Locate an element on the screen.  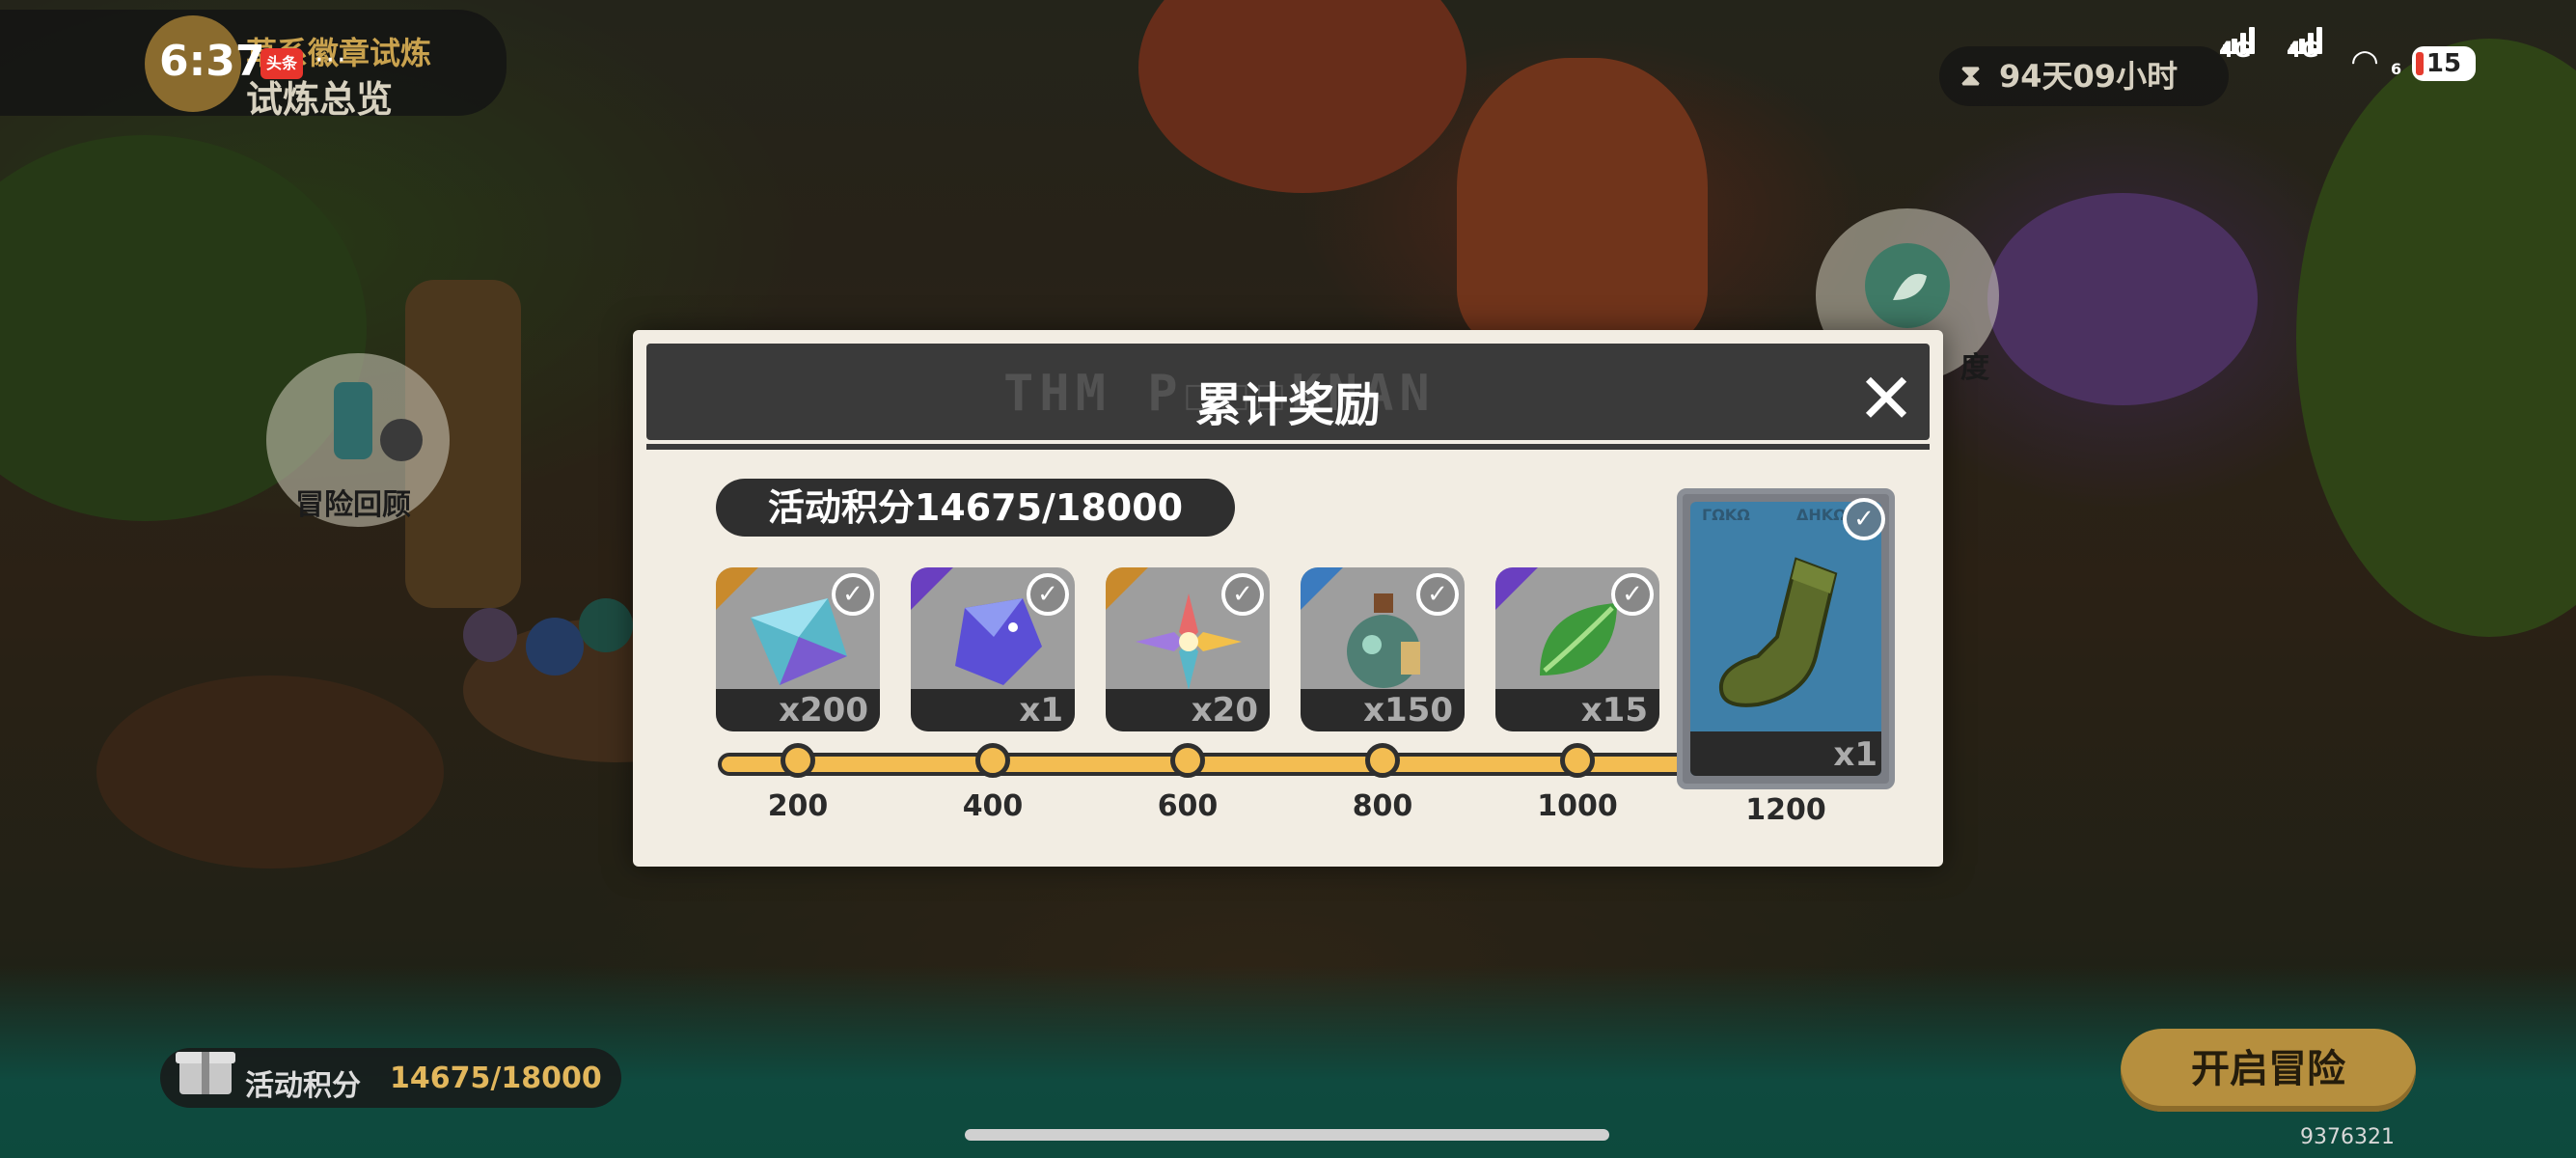
grand-reward-art: ΓΩΚΩ ΔΗΚΩ x1 is located at coordinates (1786, 639).